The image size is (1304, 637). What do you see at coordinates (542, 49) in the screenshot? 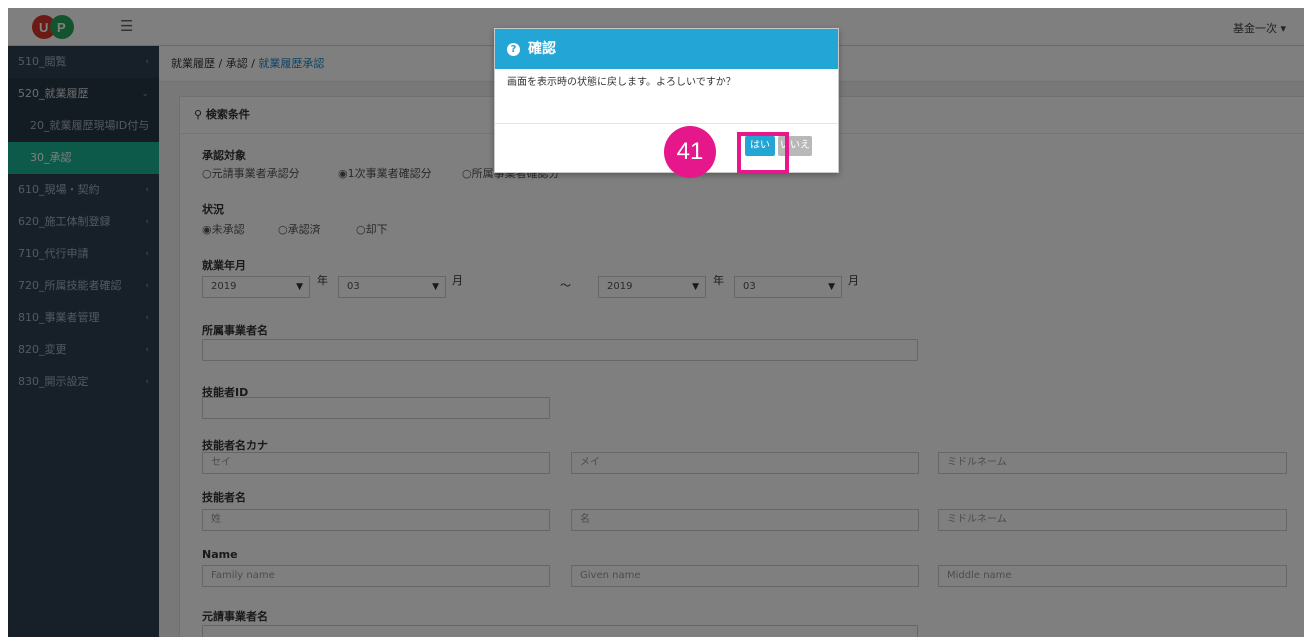
I see `dialog-title: 確認` at bounding box center [542, 49].